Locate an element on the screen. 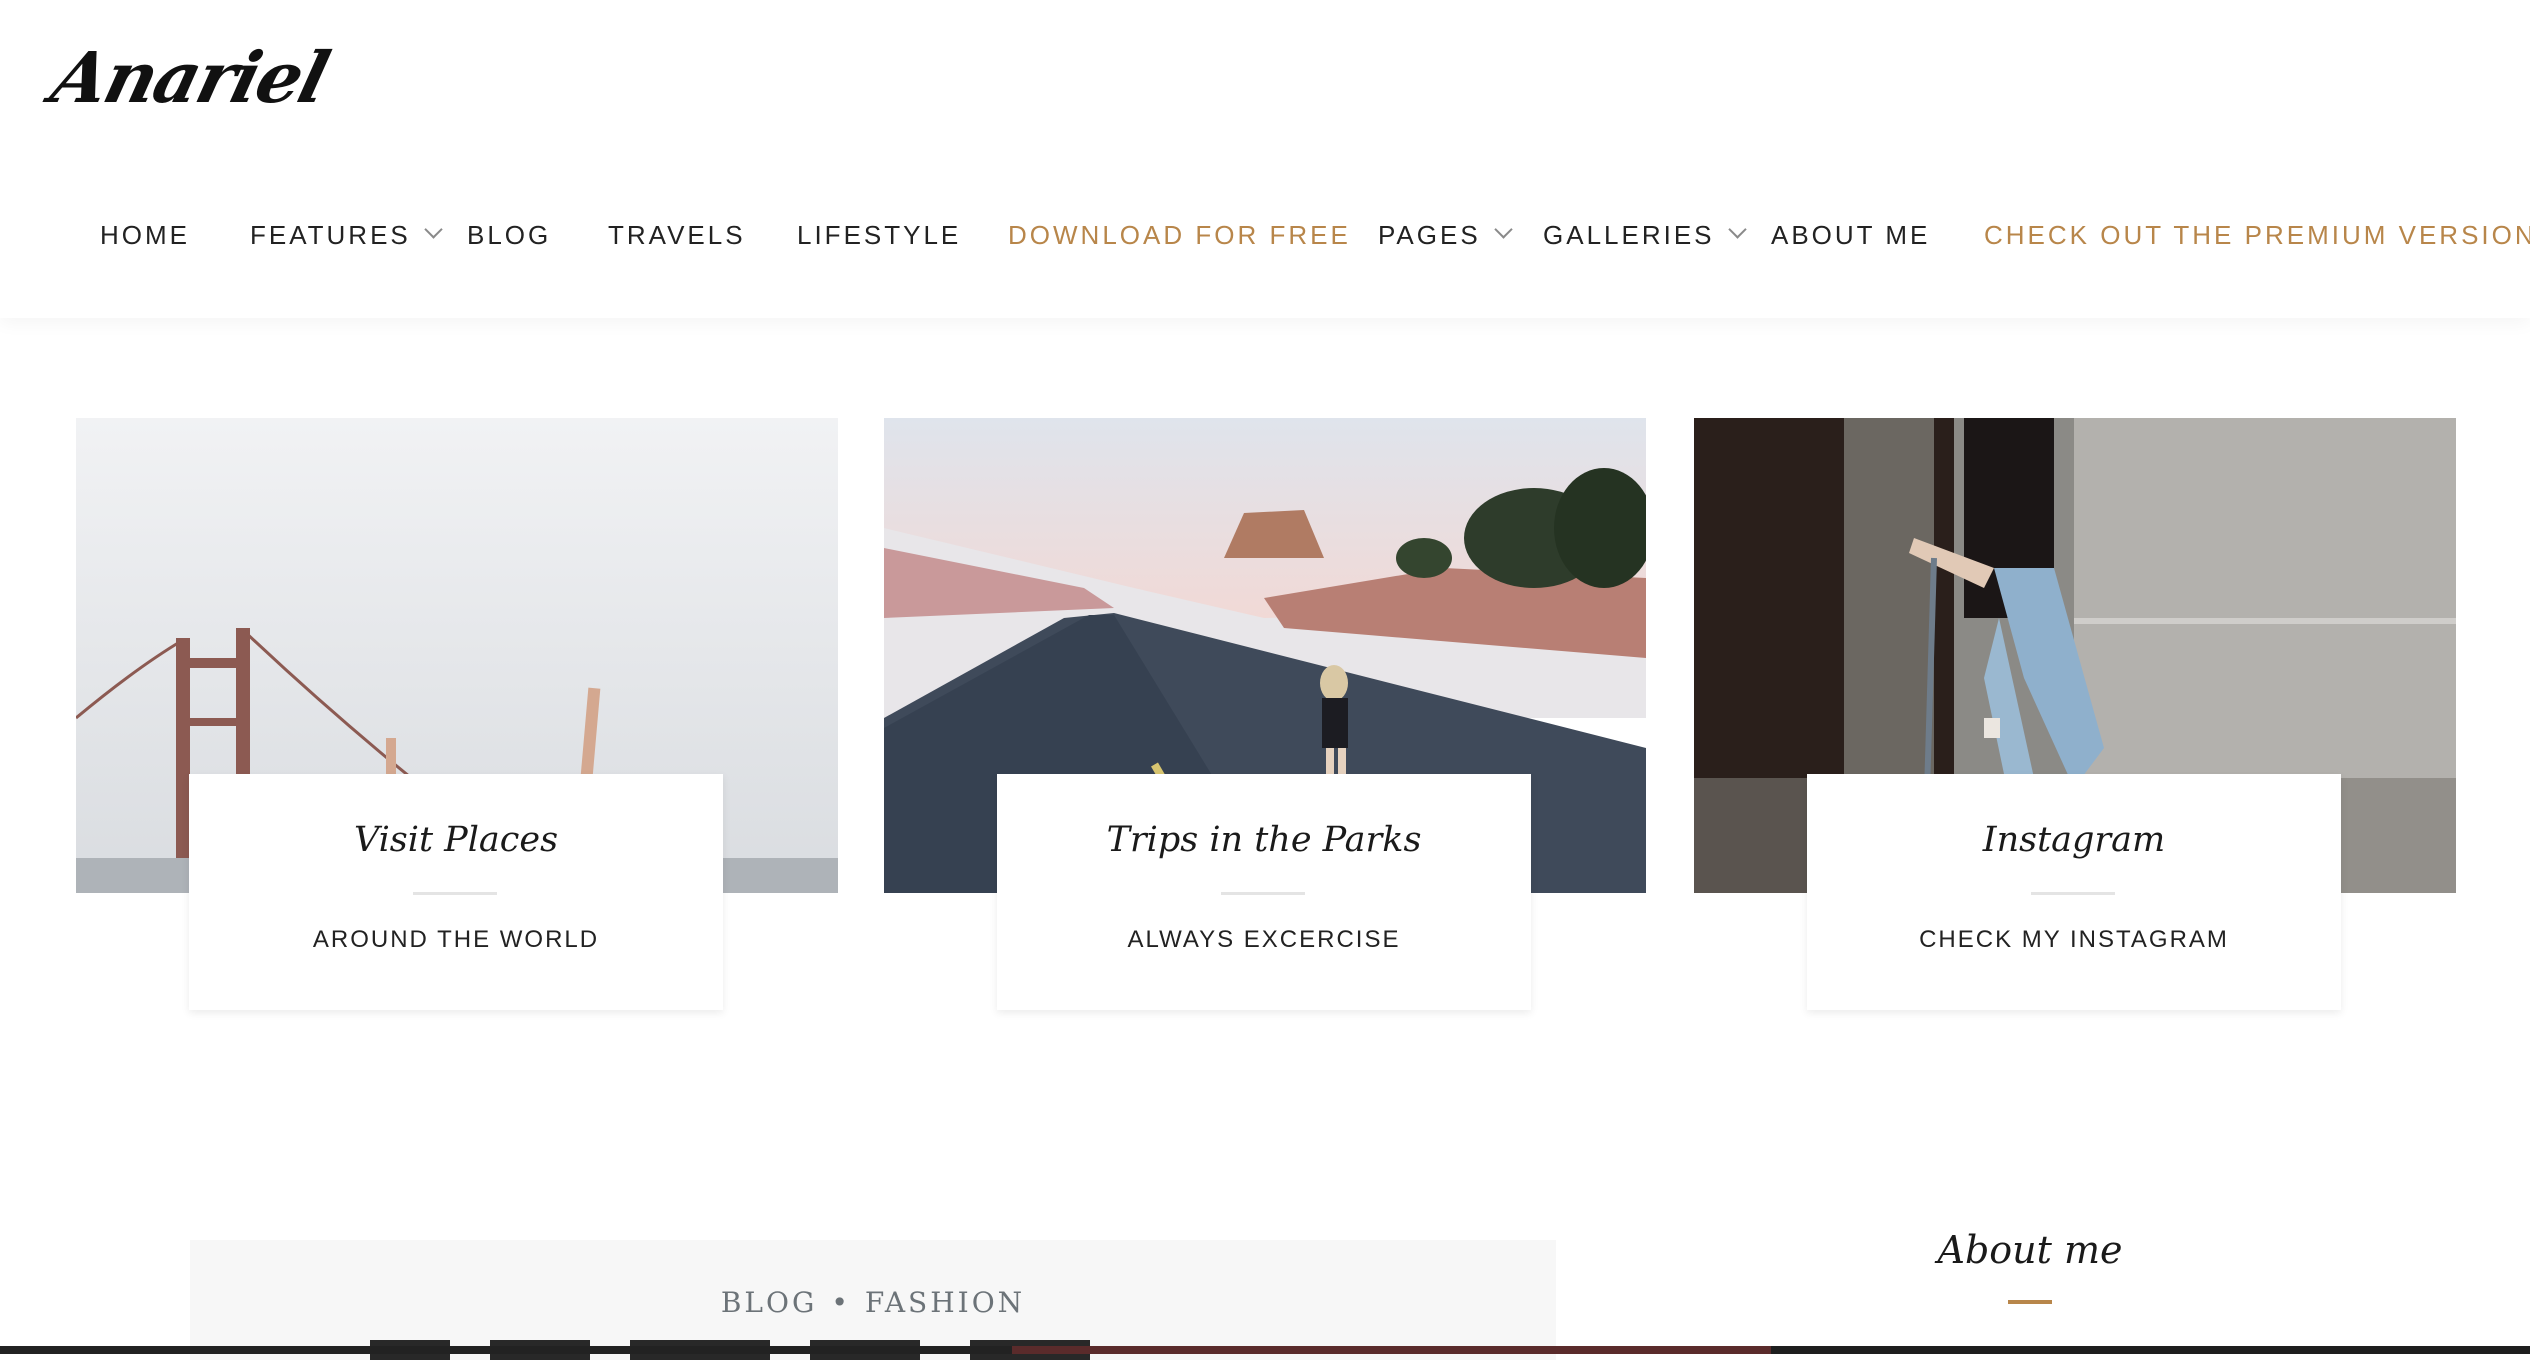  nav-item-galleries: GALLERIES is located at coordinates (1645, 235).